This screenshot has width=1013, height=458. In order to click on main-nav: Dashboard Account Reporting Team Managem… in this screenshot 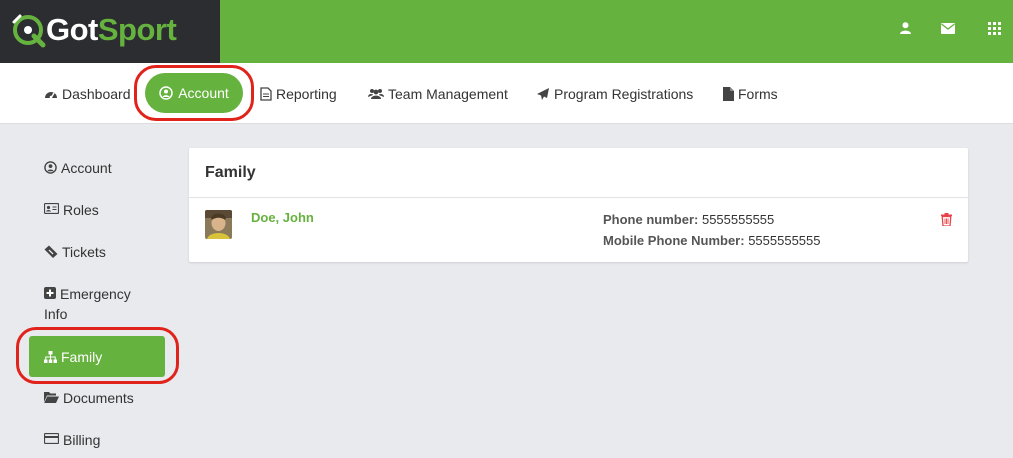, I will do `click(506, 93)`.